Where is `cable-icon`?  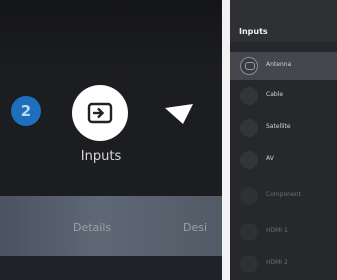
cable-icon is located at coordinates (249, 96).